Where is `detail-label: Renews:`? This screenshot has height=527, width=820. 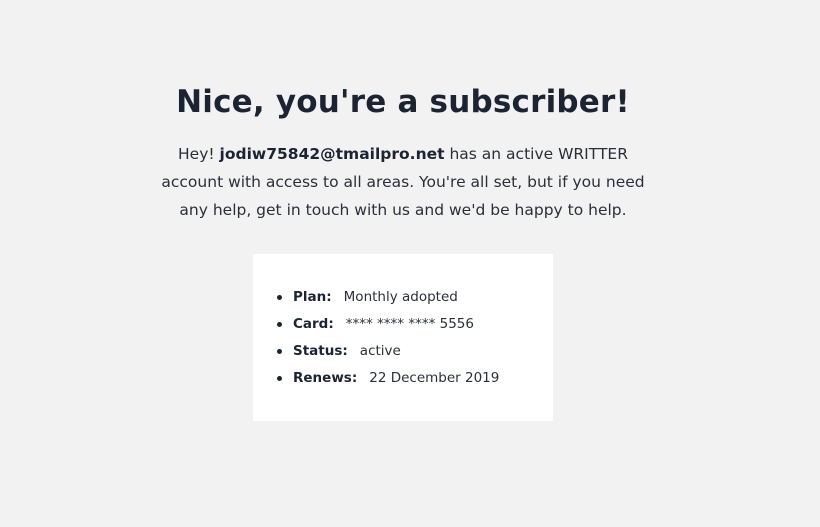
detail-label: Renews: is located at coordinates (325, 378).